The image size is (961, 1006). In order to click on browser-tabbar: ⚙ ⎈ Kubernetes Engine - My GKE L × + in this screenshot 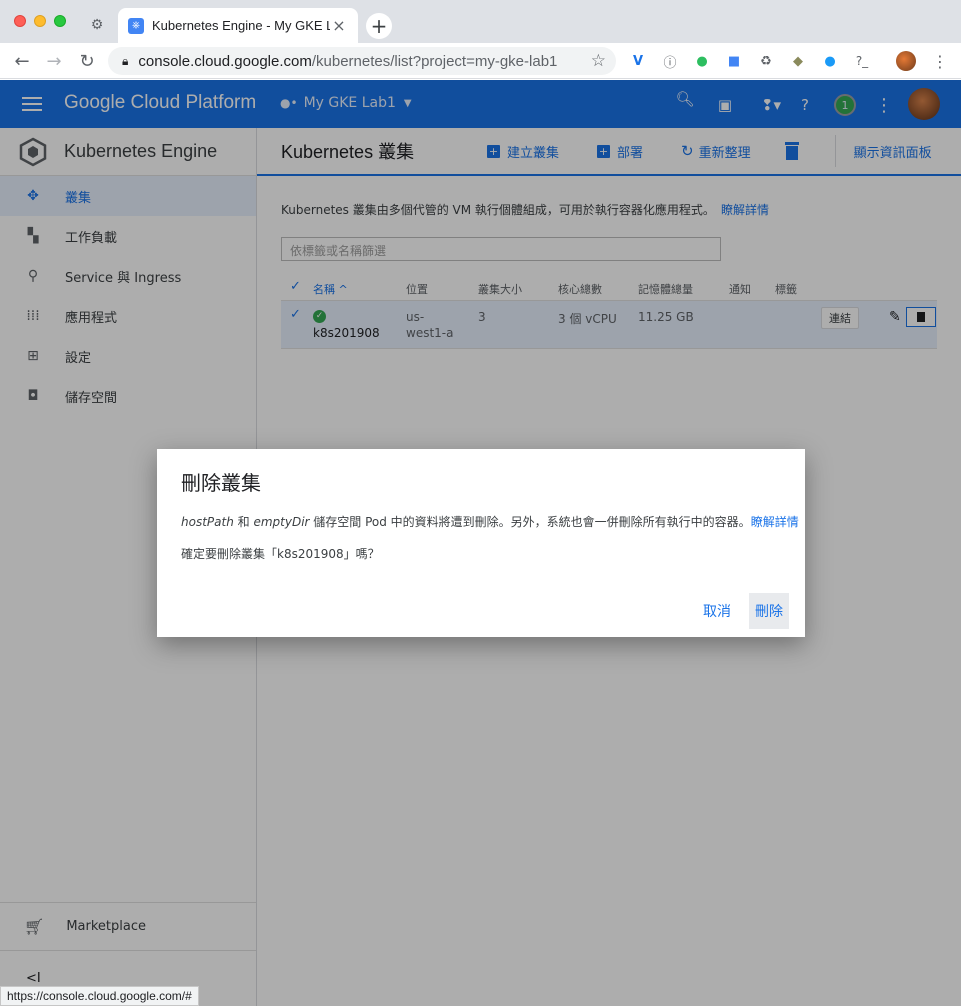, I will do `click(480, 21)`.